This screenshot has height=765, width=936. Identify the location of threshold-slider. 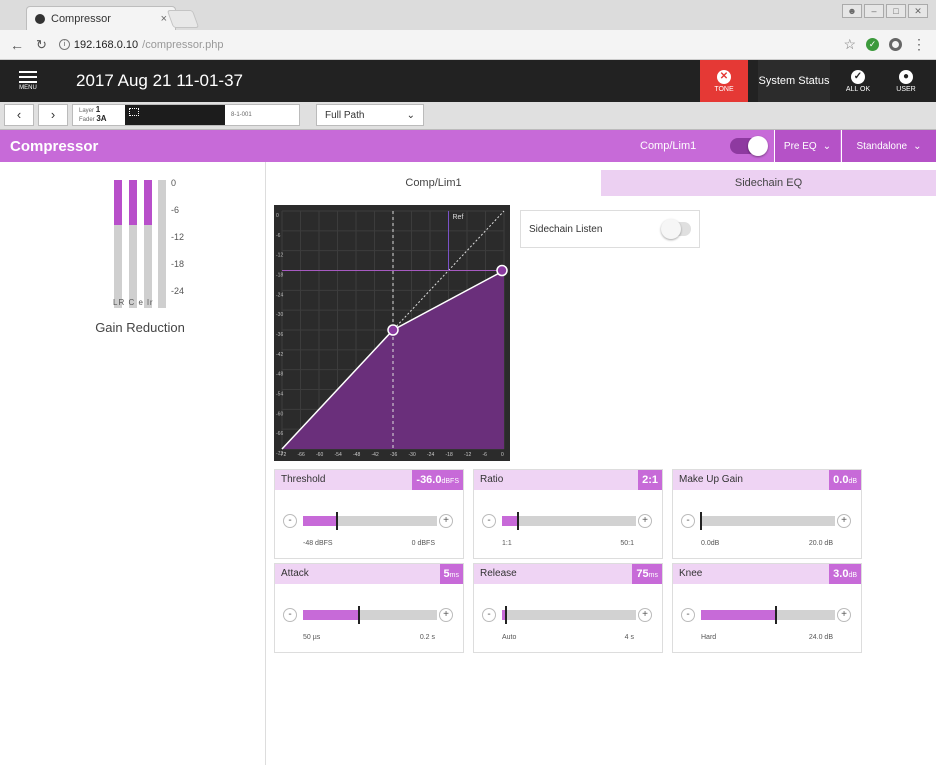
(370, 521).